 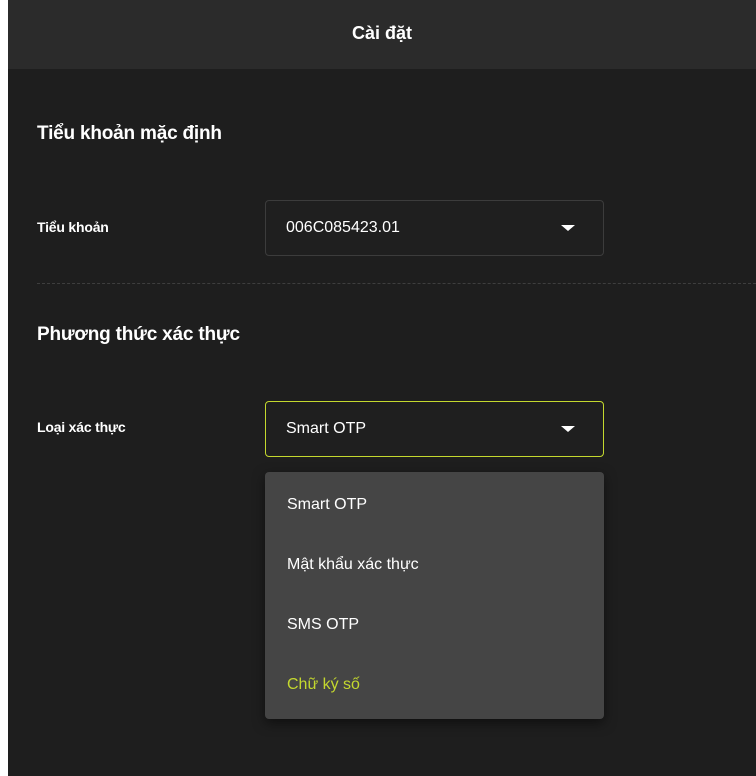 What do you see at coordinates (129, 133) in the screenshot?
I see `default-account-section-title: Tiểu khoản mặc định` at bounding box center [129, 133].